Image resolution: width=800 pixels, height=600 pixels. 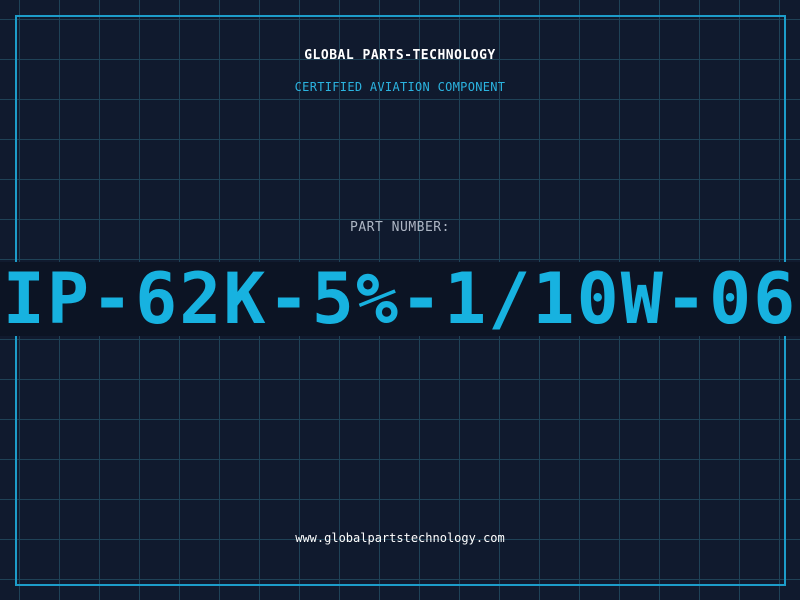 What do you see at coordinates (400, 538) in the screenshot?
I see `website-url: www.globalpartstechnology.com` at bounding box center [400, 538].